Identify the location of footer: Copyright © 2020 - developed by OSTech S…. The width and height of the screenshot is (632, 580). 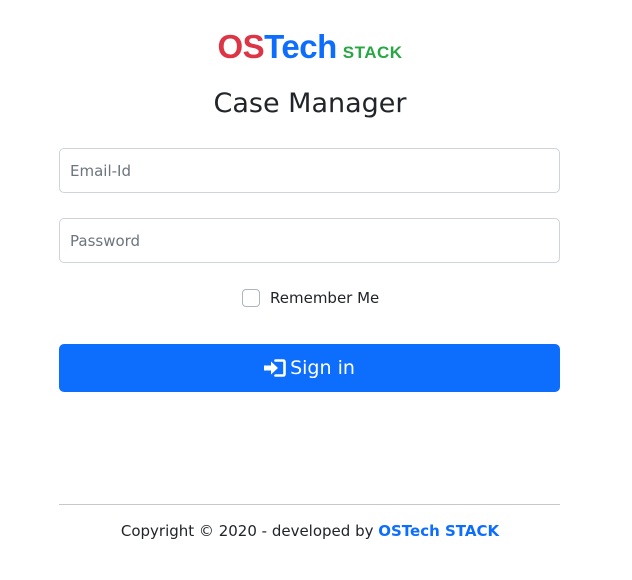
(310, 531).